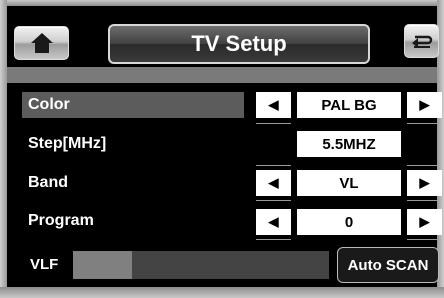 This screenshot has width=444, height=298. I want to click on band-prev-button: ◀, so click(273, 183).